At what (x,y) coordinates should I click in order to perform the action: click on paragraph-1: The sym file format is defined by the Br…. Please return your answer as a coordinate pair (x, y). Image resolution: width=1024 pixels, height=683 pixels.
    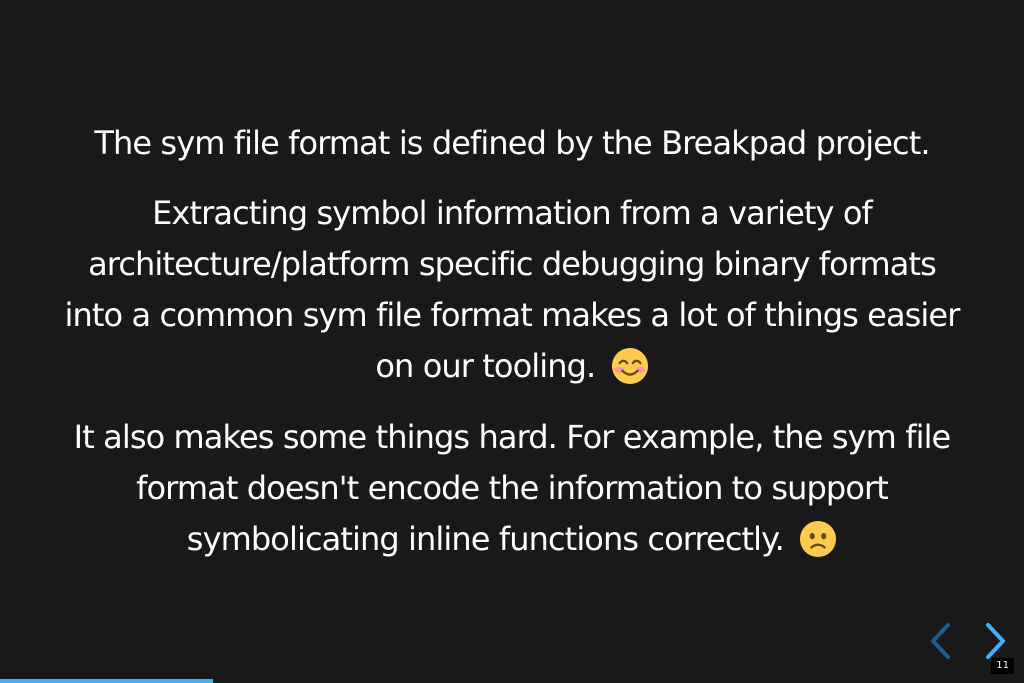
    Looking at the image, I should click on (512, 143).